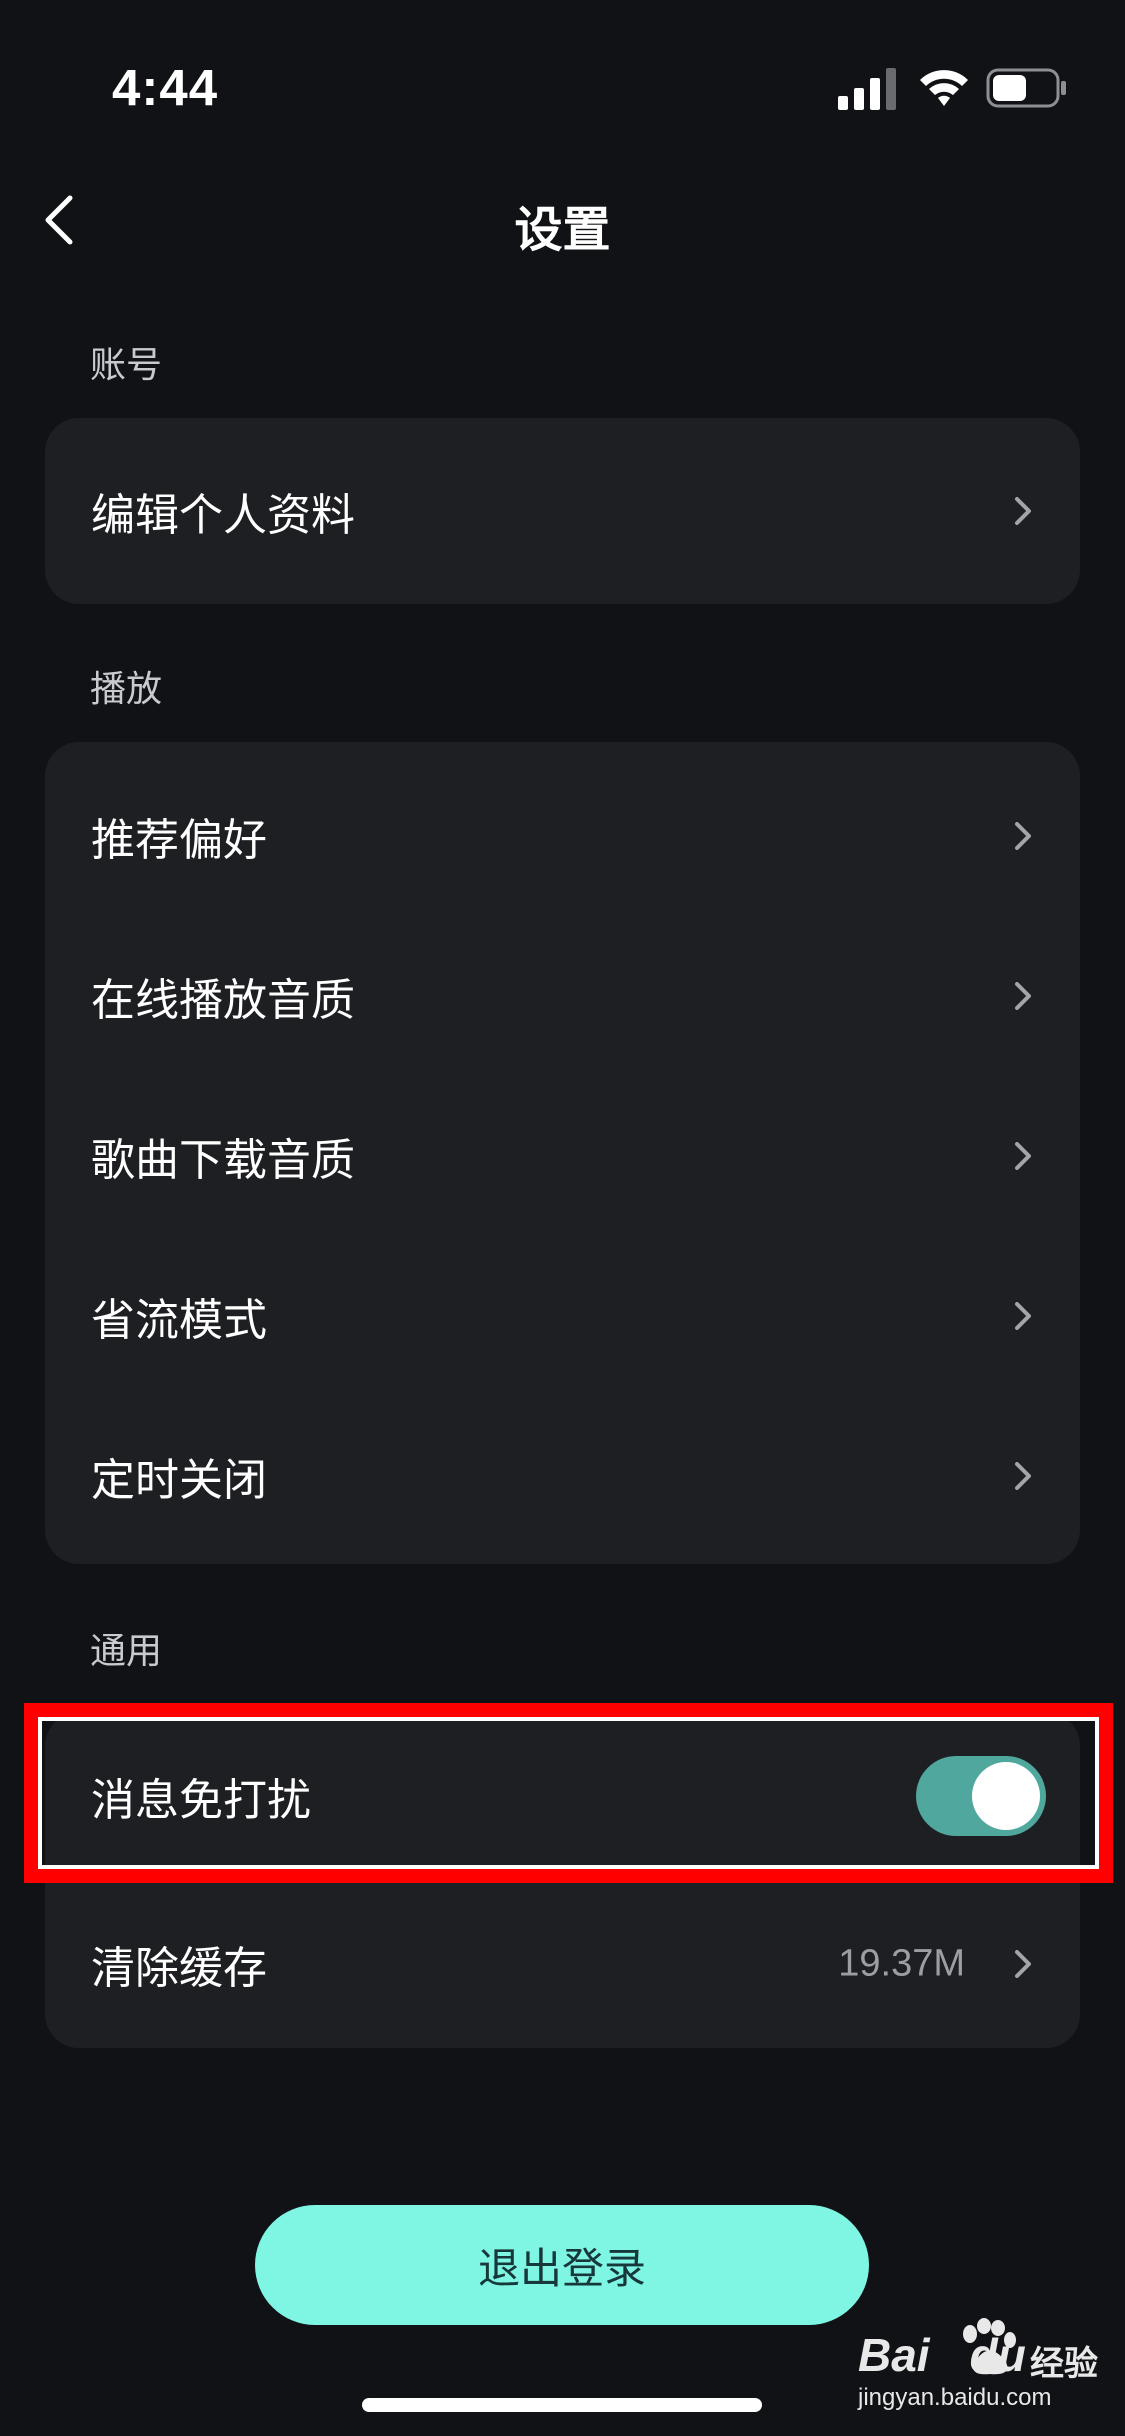 Image resolution: width=1125 pixels, height=2436 pixels. What do you see at coordinates (165, 87) in the screenshot?
I see `status-time: 4:44` at bounding box center [165, 87].